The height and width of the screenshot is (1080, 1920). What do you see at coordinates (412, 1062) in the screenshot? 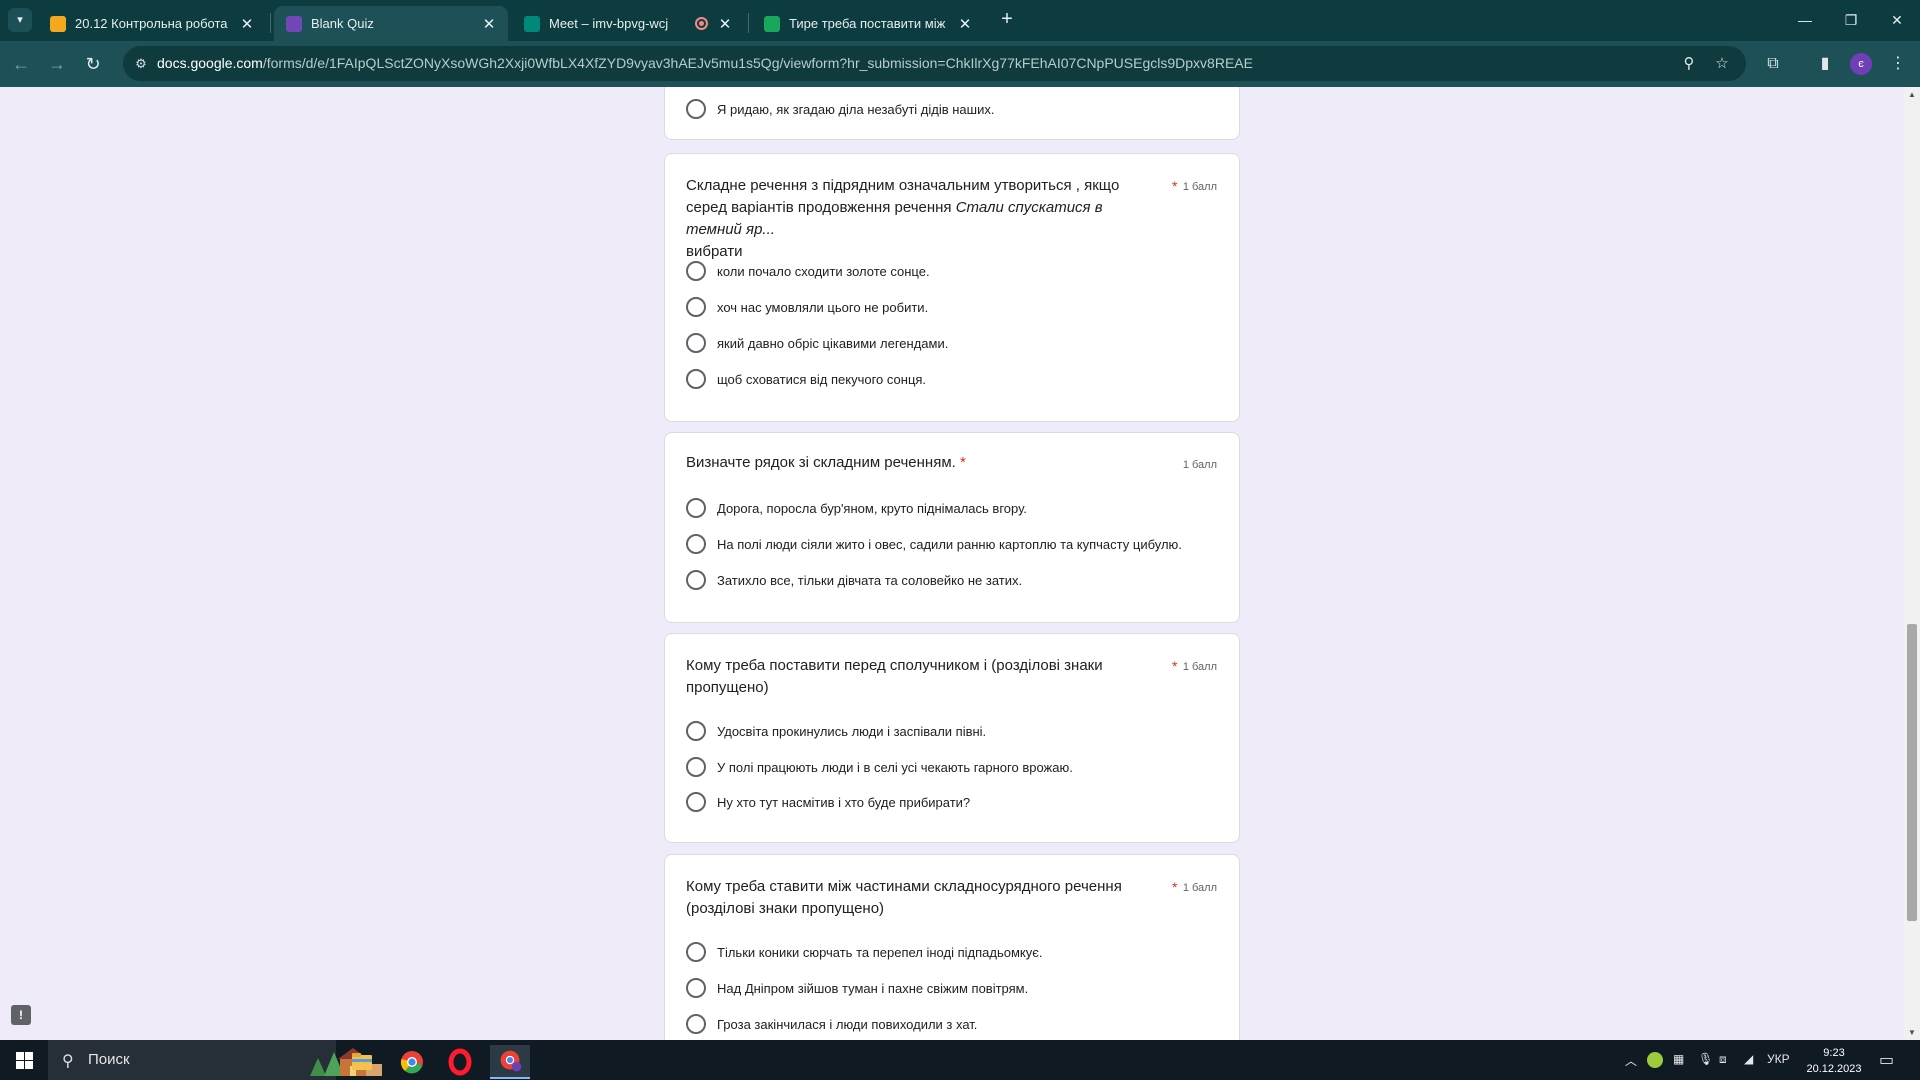
I see `chrome-icon` at bounding box center [412, 1062].